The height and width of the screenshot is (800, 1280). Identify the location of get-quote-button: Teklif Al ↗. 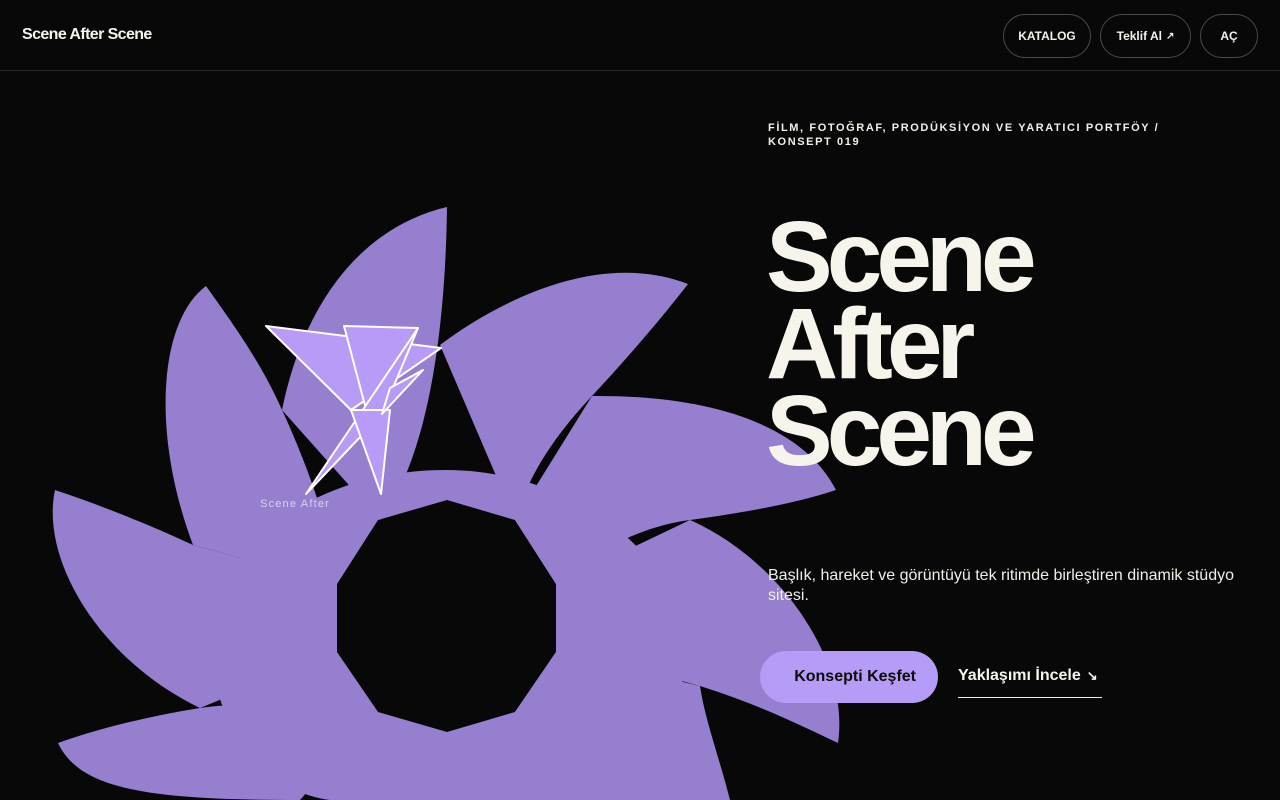
(1145, 36).